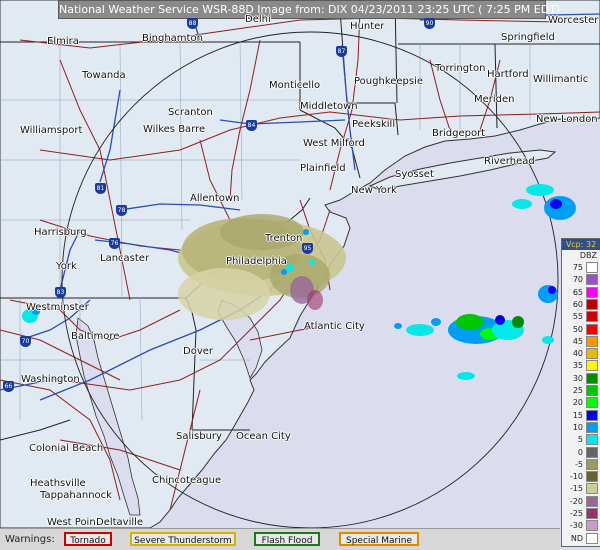 The image size is (600, 550). Describe the element at coordinates (577, 280) in the screenshot. I see `legend-value-label: 70` at that location.